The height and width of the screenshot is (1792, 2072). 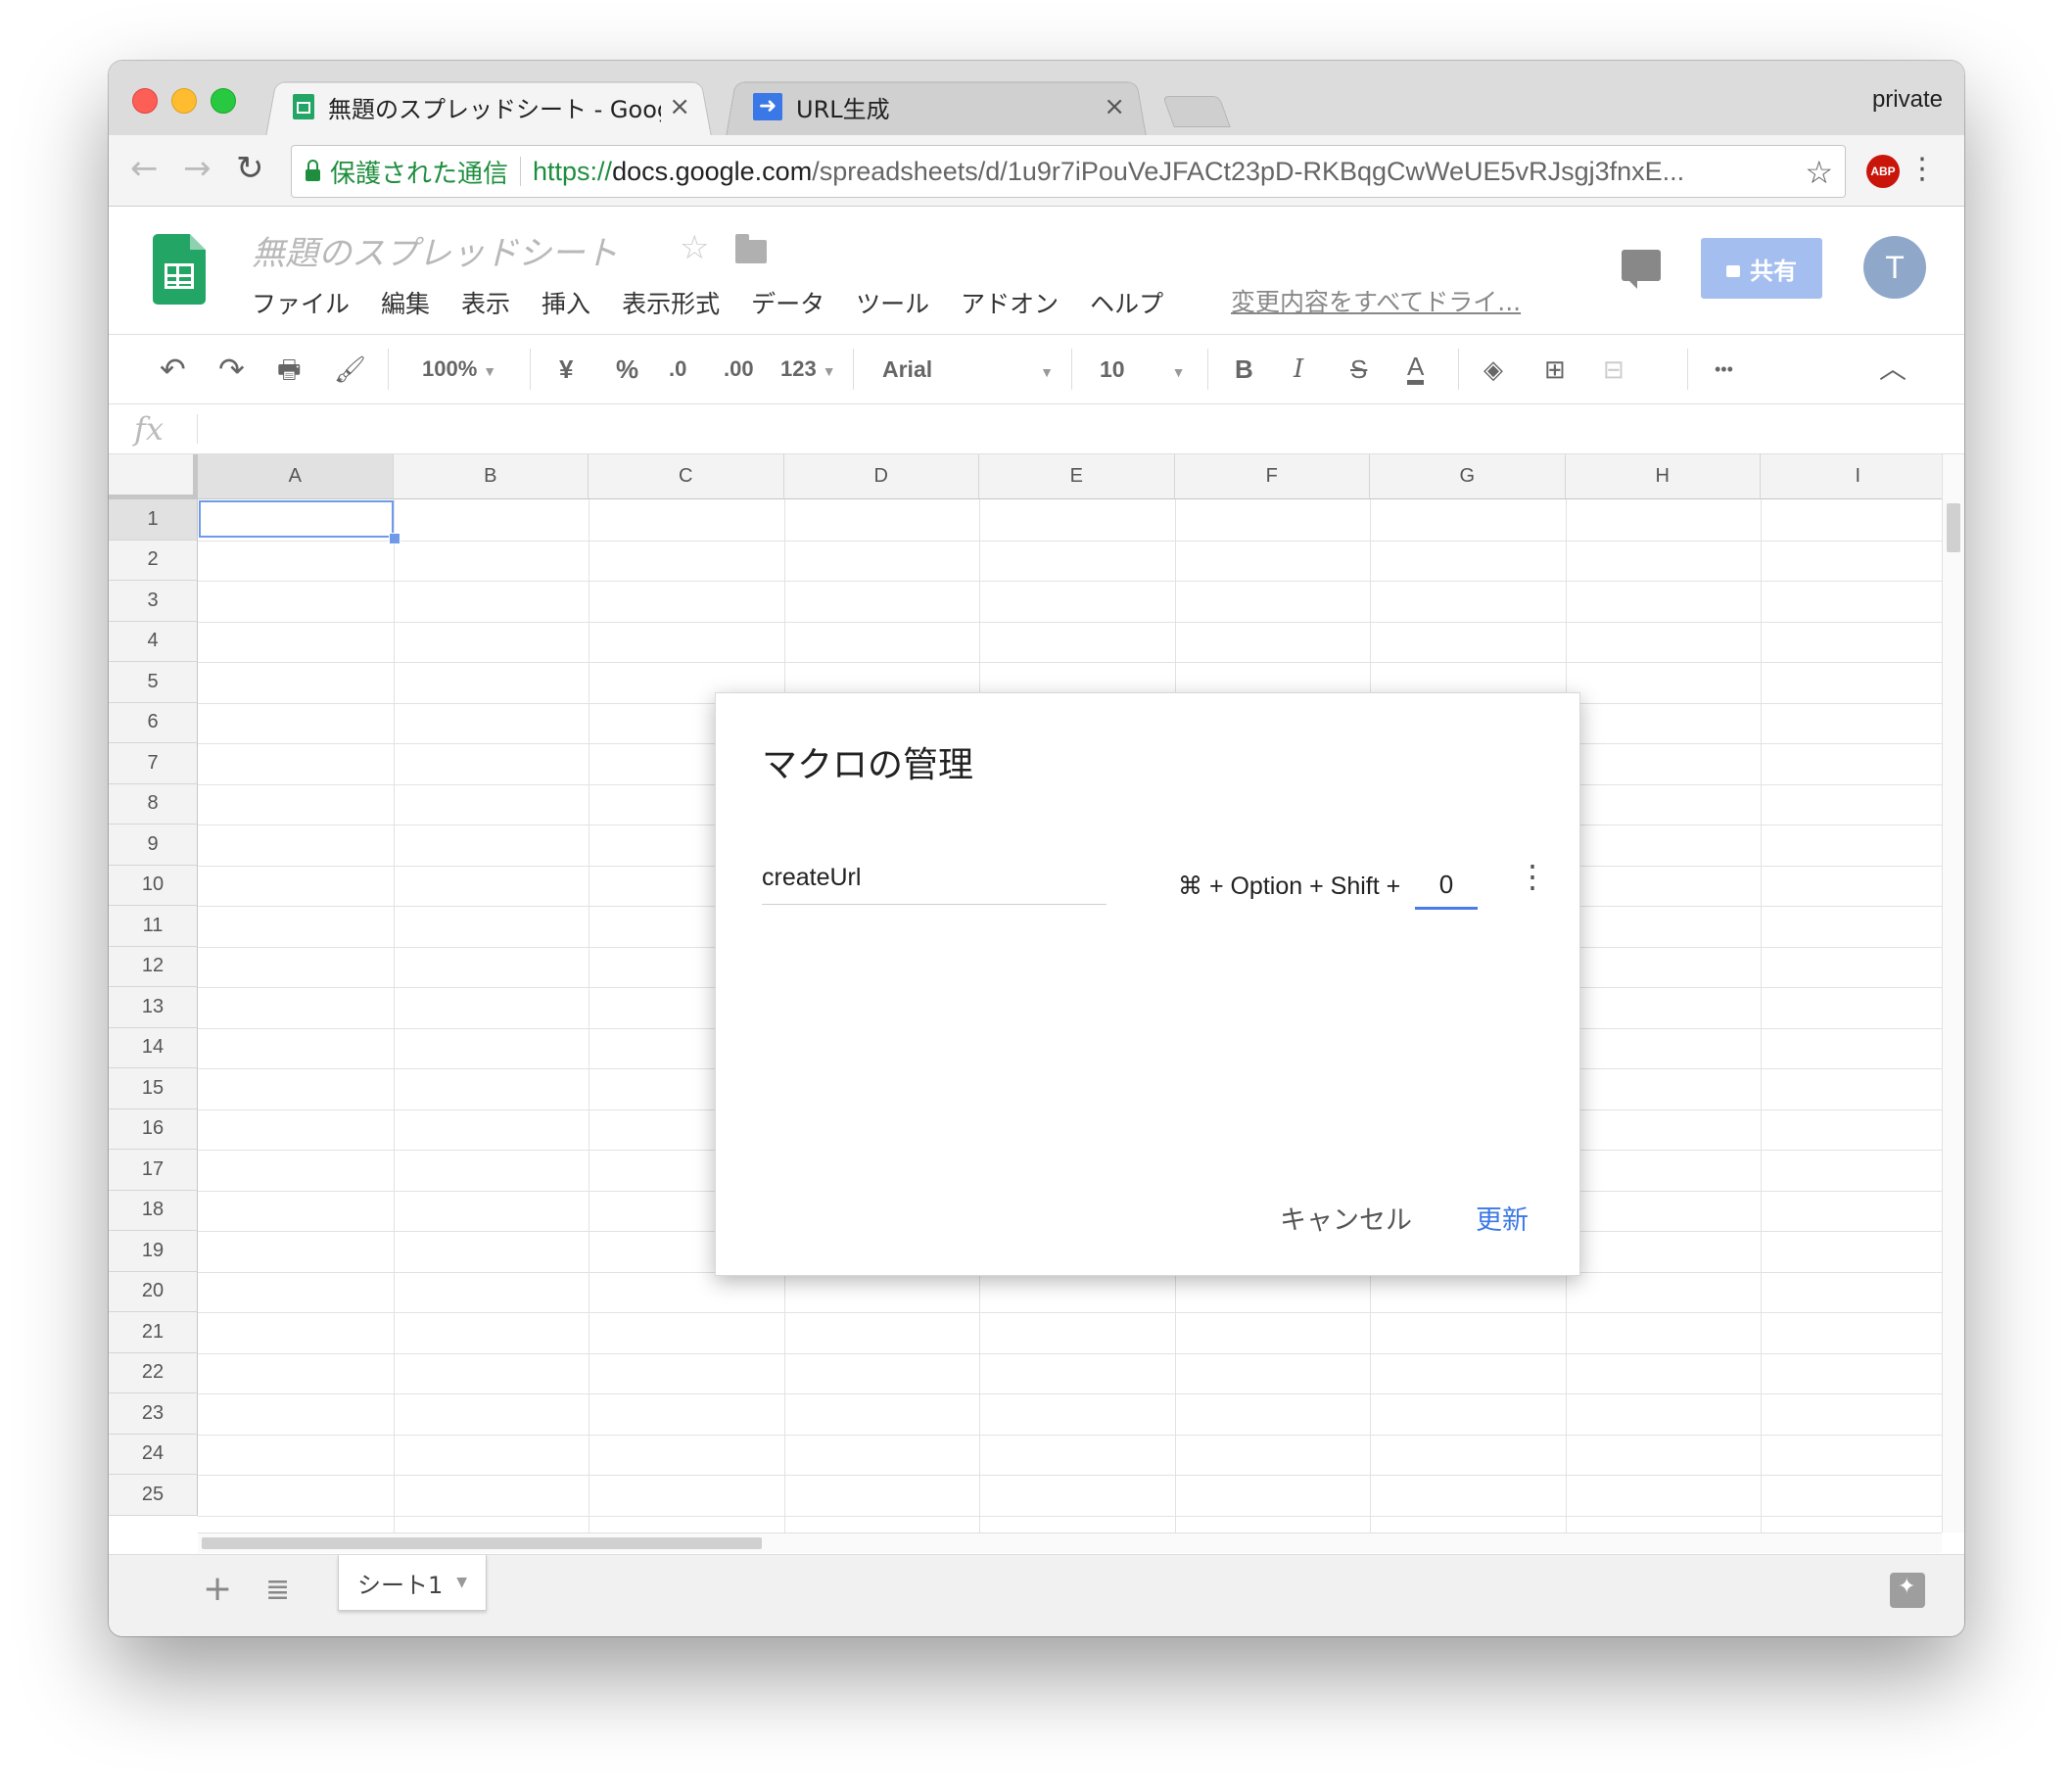 I want to click on menu-data: データ, so click(x=788, y=302).